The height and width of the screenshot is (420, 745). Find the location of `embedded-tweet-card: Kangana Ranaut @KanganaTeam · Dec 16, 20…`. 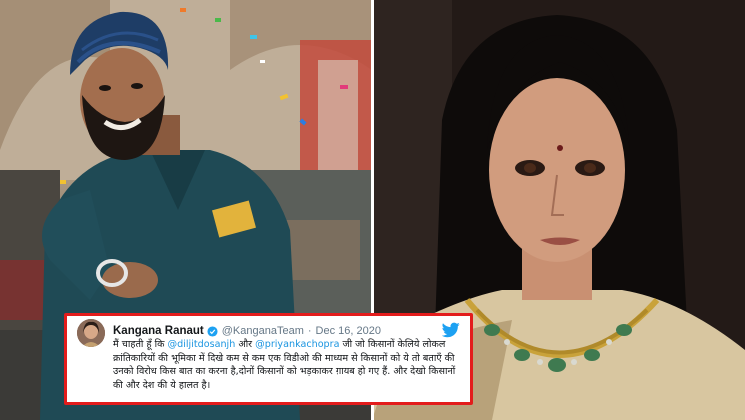

embedded-tweet-card: Kangana Ranaut @KanganaTeam · Dec 16, 20… is located at coordinates (268, 359).